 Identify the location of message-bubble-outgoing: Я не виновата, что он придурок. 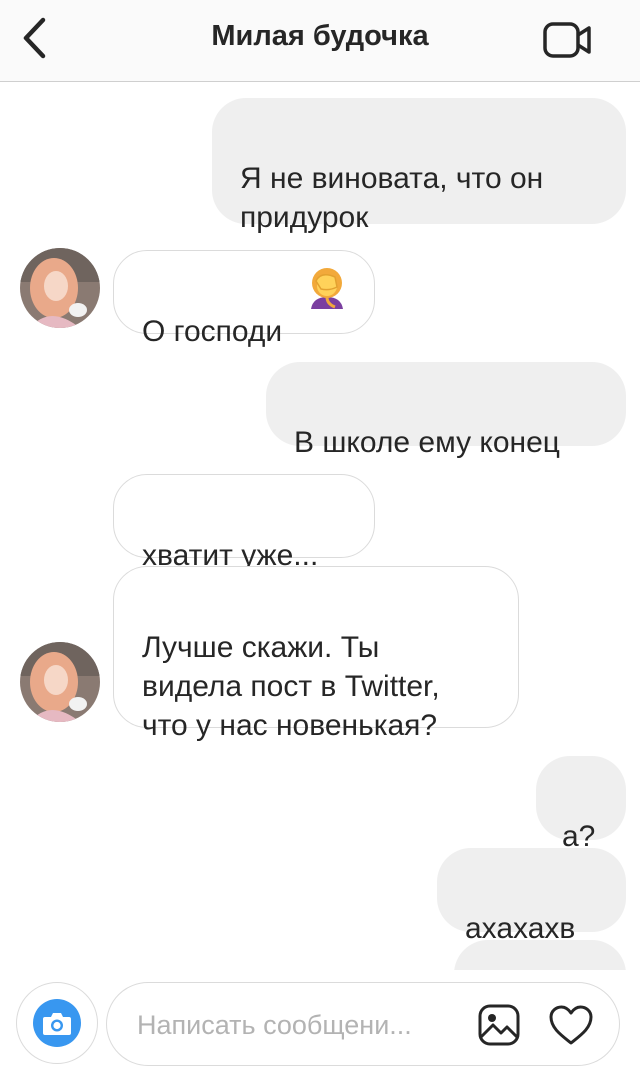
(419, 166).